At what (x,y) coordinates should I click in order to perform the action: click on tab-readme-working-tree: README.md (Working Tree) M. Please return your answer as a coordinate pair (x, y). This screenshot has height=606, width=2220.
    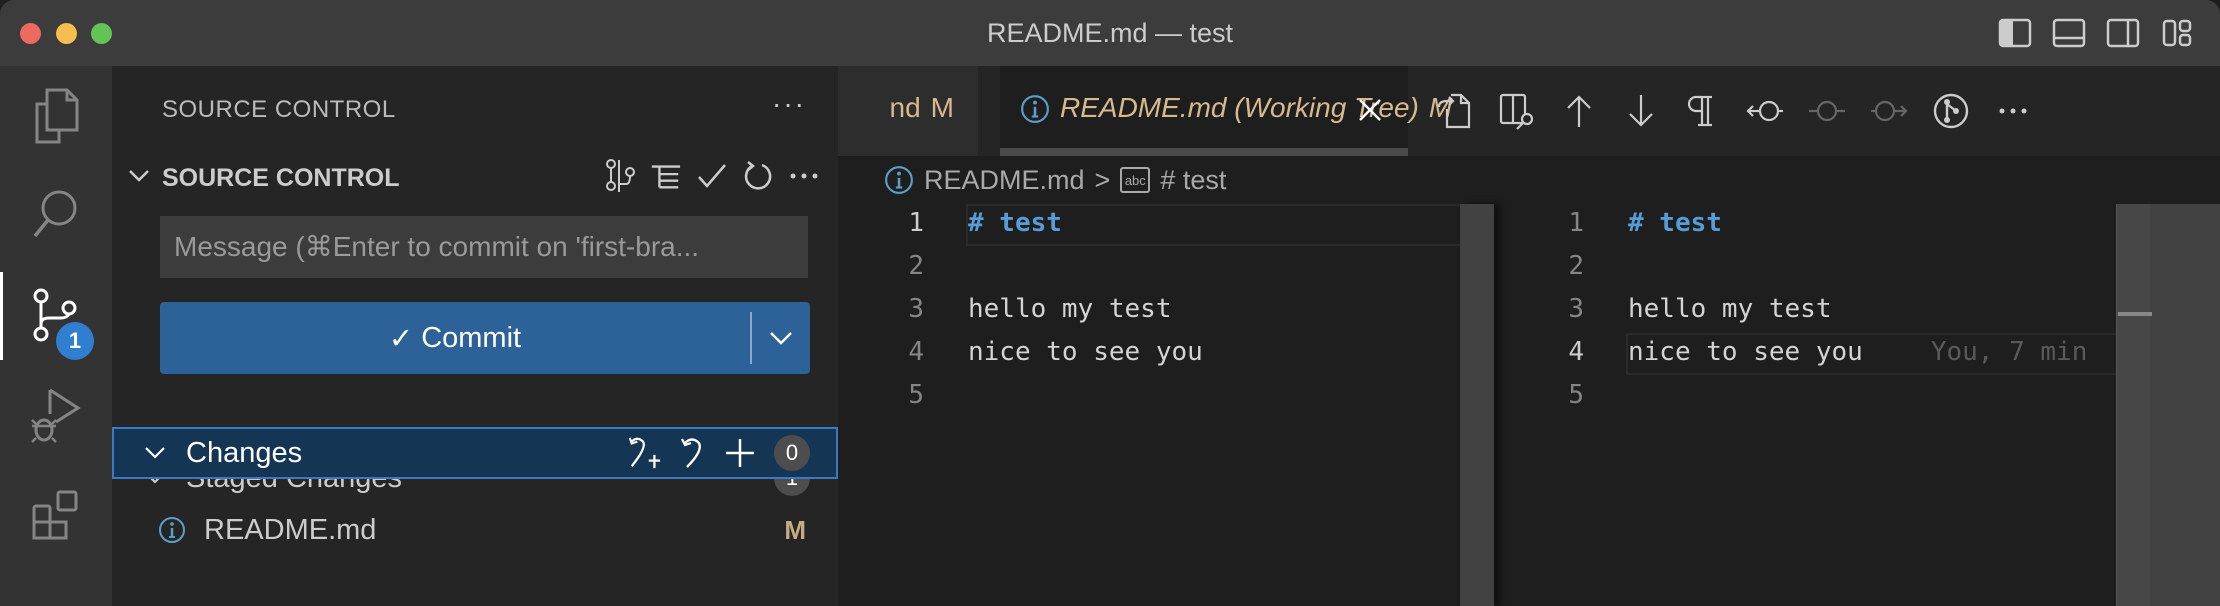
    Looking at the image, I should click on (1226, 111).